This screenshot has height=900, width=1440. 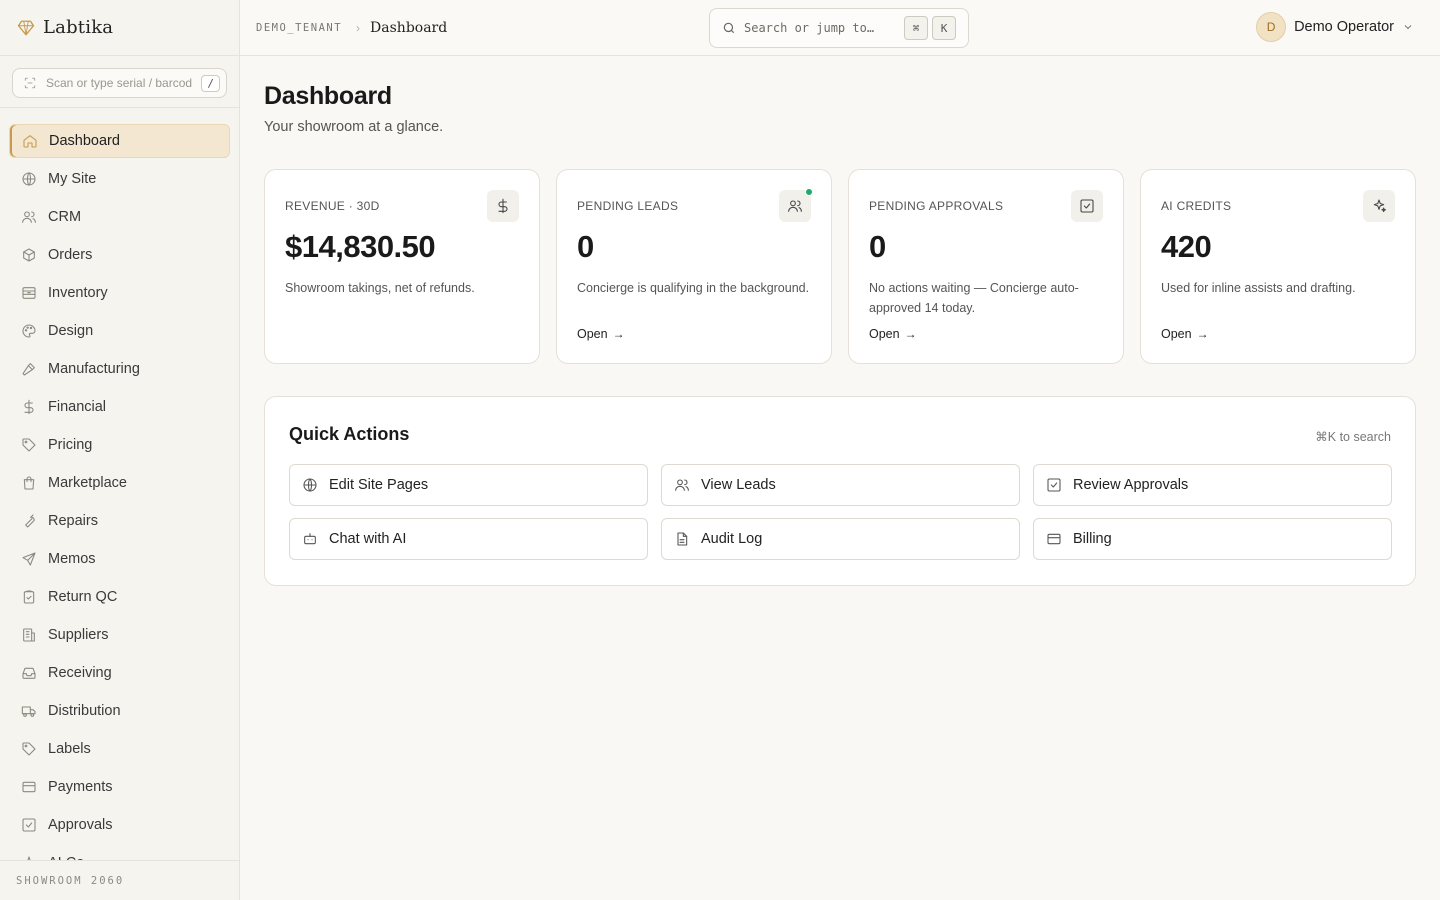 I want to click on sidebar-item-label: Memos, so click(x=72, y=559).